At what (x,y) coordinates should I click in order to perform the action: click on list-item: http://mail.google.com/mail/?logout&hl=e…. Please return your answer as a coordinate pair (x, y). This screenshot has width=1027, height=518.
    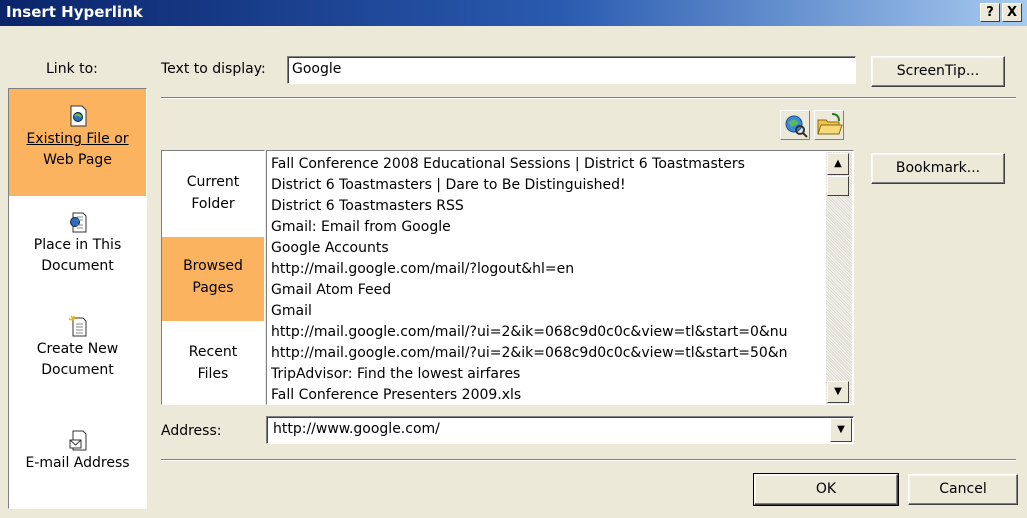
    Looking at the image, I should click on (422, 269).